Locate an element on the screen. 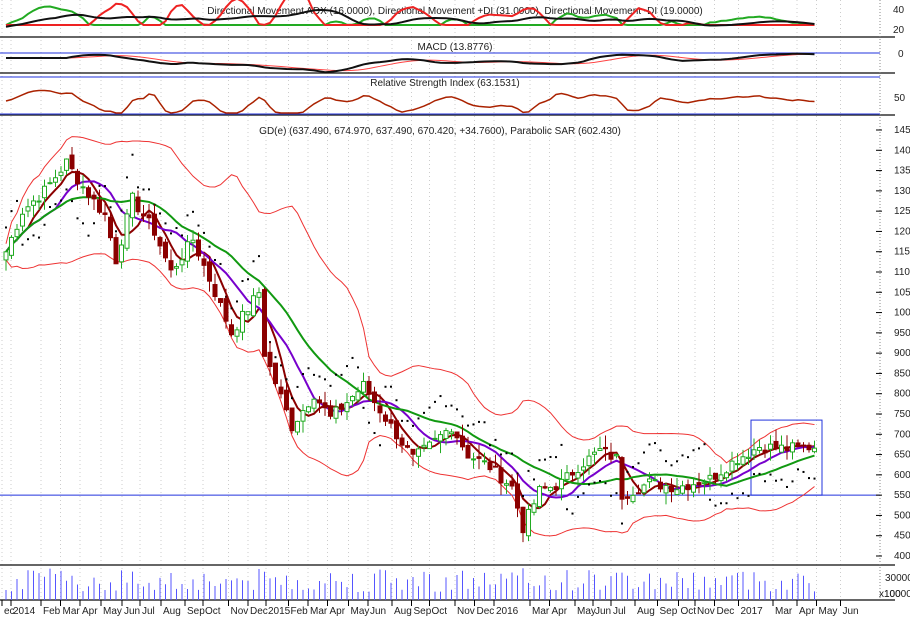 Image resolution: width=910 pixels, height=619 pixels. y-label: 850 is located at coordinates (902, 373).